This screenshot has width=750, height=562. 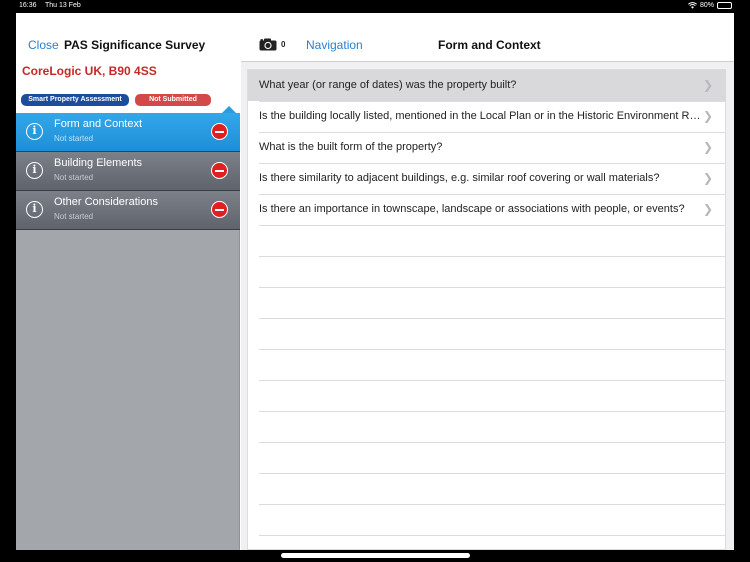 What do you see at coordinates (128, 171) in the screenshot?
I see `sidebar-item-building-elements: i Building Elements Not started` at bounding box center [128, 171].